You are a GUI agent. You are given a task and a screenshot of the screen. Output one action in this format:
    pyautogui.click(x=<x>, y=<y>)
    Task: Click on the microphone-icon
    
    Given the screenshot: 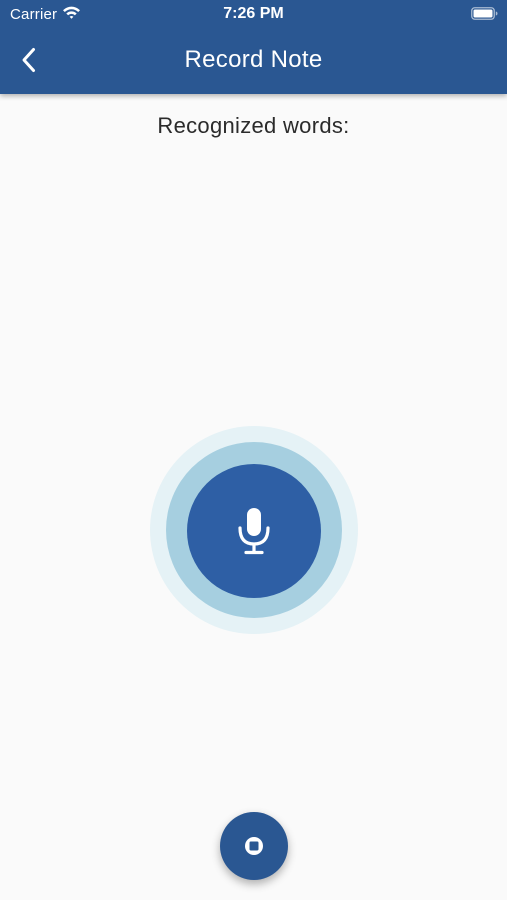 What is the action you would take?
    pyautogui.click(x=254, y=531)
    